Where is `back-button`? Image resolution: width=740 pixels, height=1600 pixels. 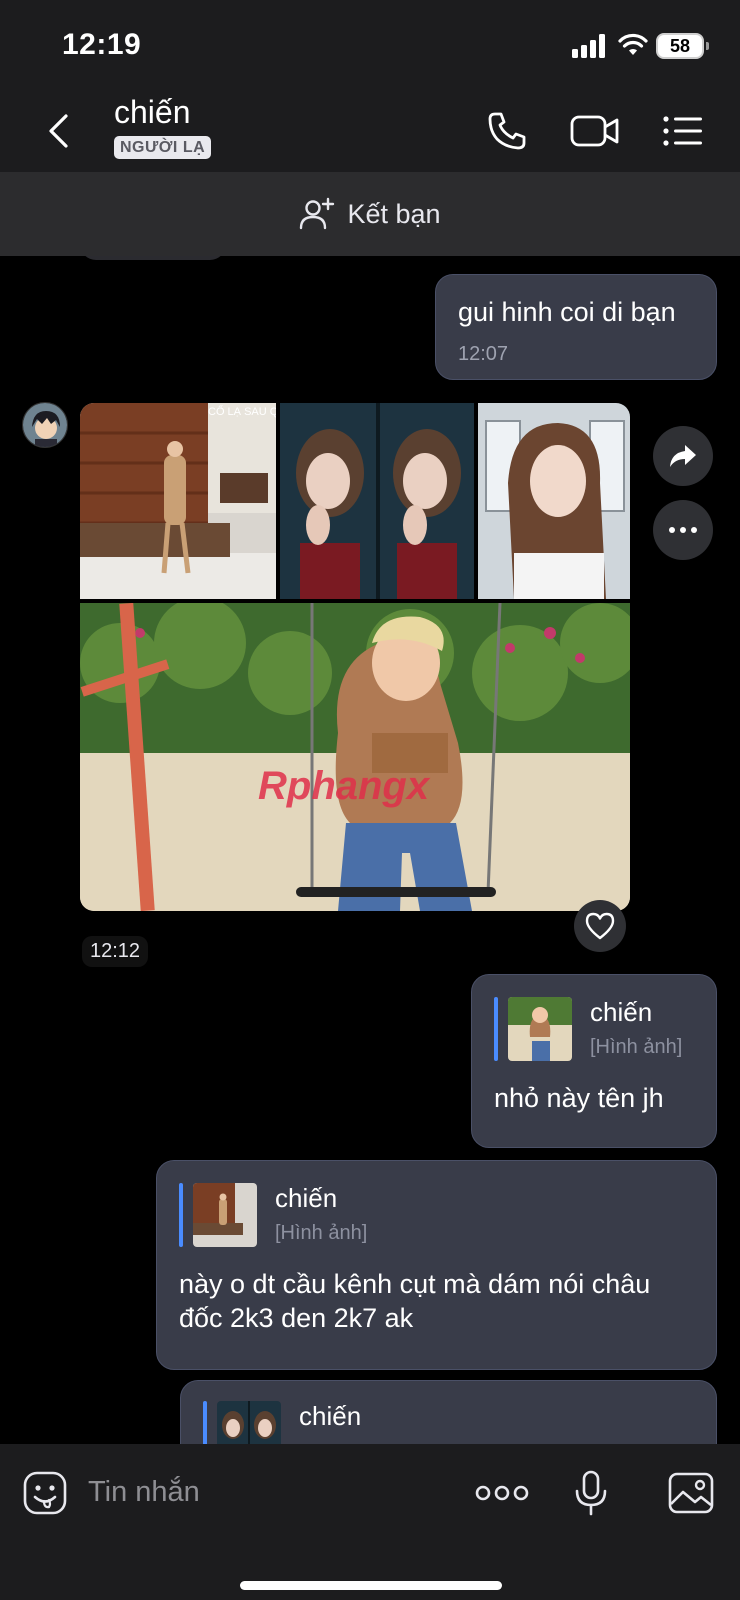 back-button is located at coordinates (59, 131).